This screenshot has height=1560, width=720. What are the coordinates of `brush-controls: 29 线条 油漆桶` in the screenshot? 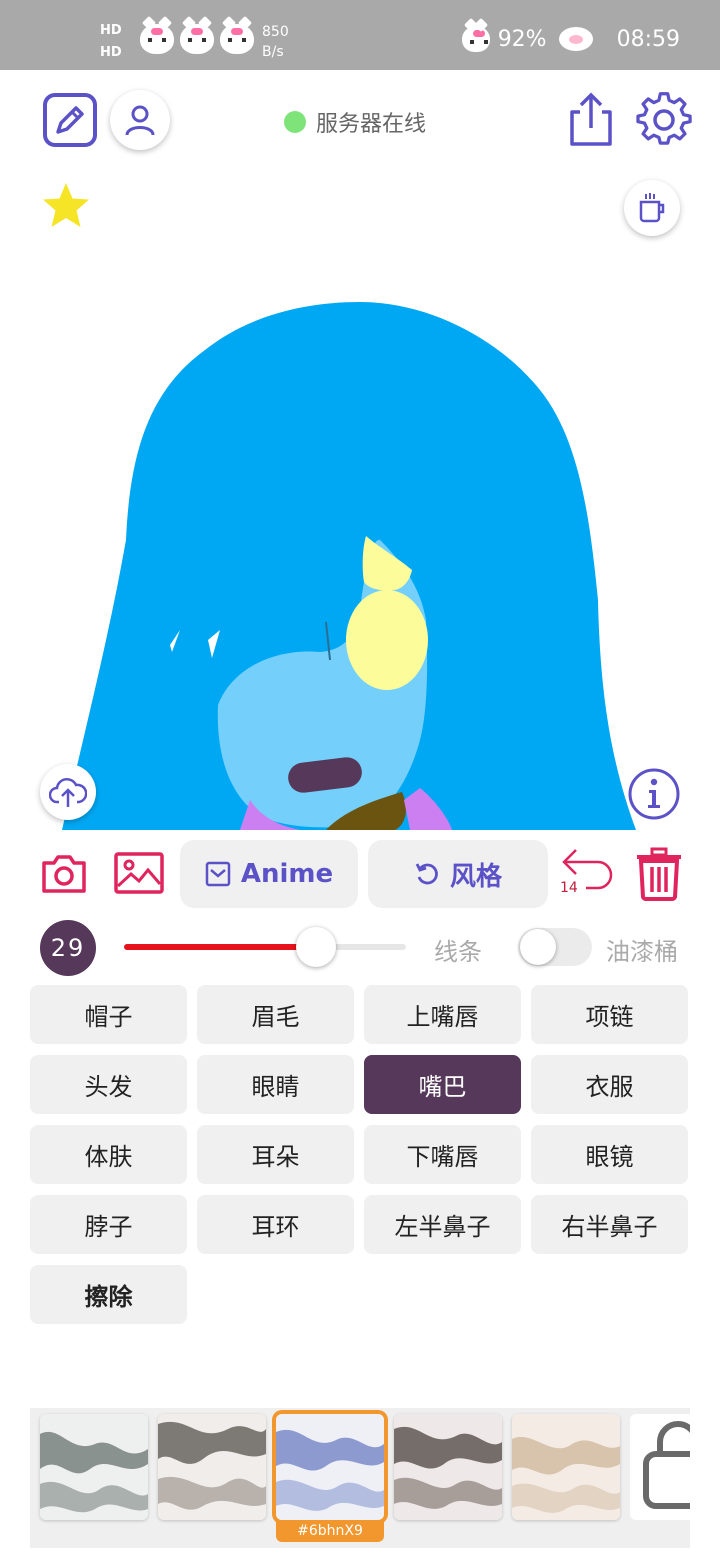 It's located at (360, 950).